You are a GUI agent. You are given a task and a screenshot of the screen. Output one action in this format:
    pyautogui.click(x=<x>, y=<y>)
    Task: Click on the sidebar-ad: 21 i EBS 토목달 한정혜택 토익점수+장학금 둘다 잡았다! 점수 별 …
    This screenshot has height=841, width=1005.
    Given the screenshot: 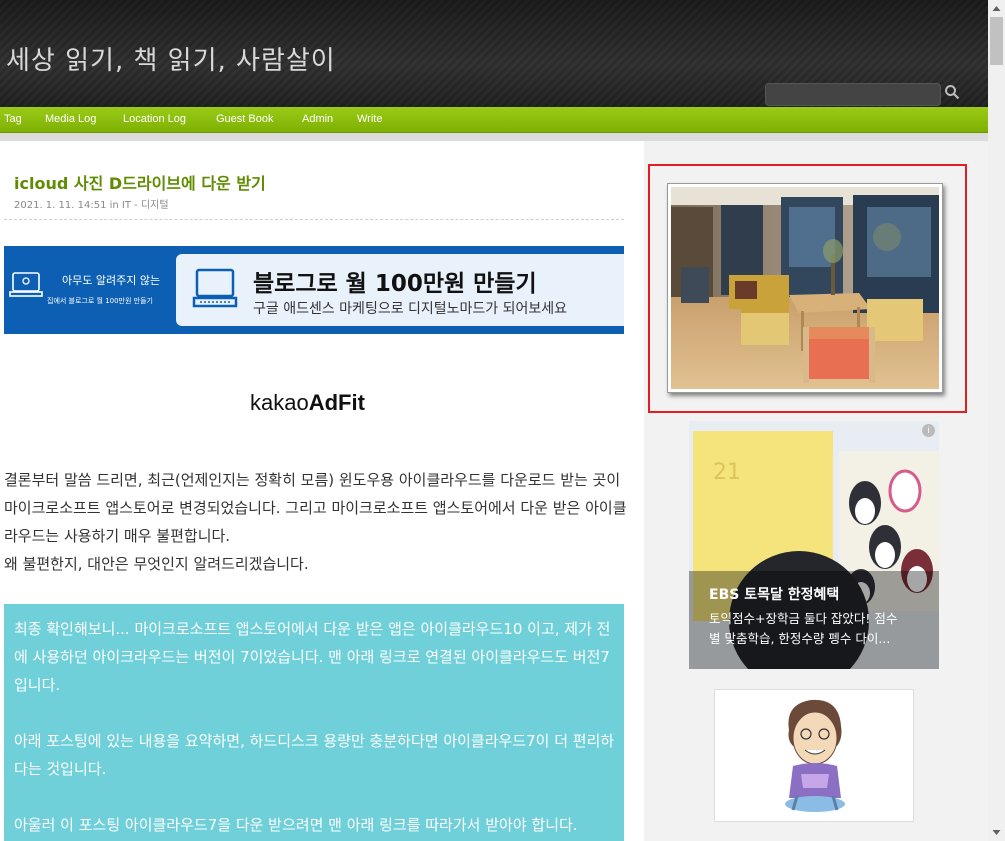 What is the action you would take?
    pyautogui.click(x=814, y=545)
    